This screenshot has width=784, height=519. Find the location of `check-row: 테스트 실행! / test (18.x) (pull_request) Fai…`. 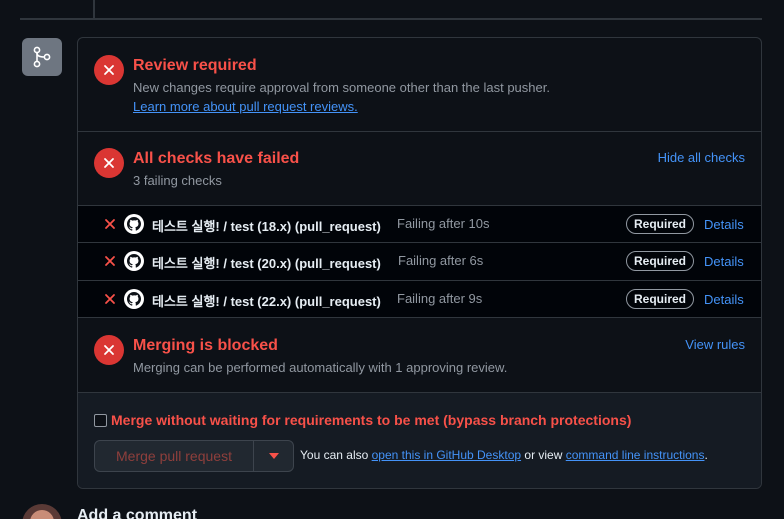

check-row: 테스트 실행! / test (18.x) (pull_request) Fai… is located at coordinates (419, 224).